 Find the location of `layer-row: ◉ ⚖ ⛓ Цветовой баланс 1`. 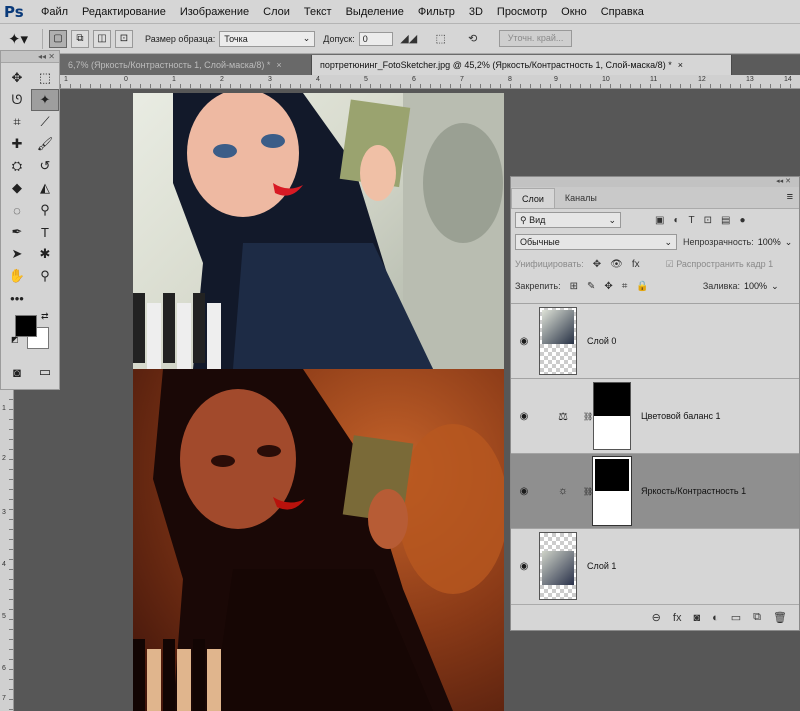

layer-row: ◉ ⚖ ⛓ Цветовой баланс 1 is located at coordinates (655, 415).